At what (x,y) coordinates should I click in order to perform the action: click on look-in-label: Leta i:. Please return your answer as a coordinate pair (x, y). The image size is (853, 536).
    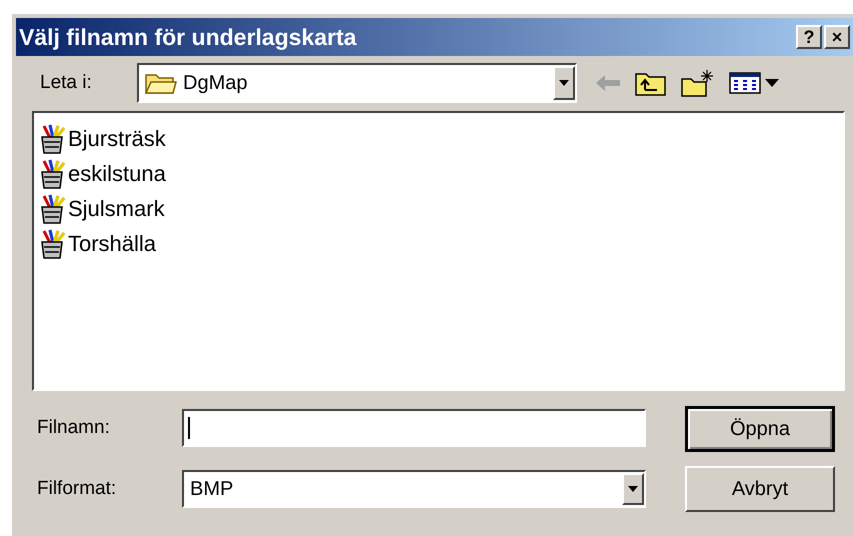
    Looking at the image, I should click on (66, 82).